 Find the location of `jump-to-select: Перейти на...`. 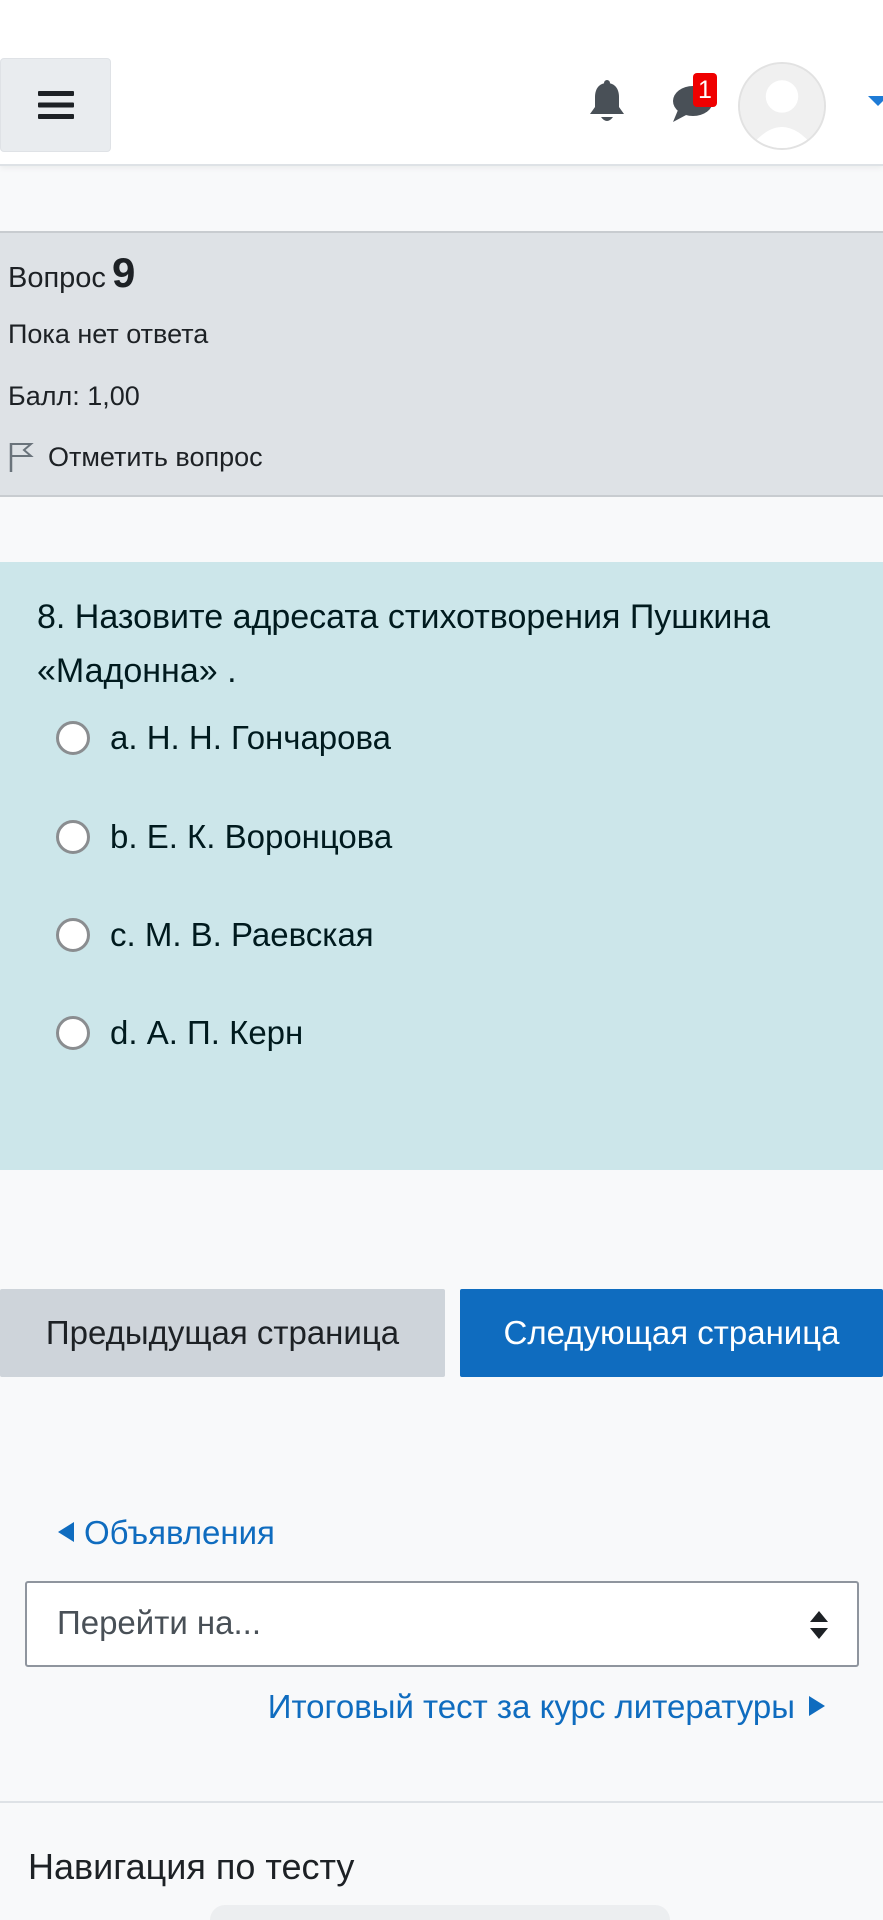

jump-to-select: Перейти на... is located at coordinates (442, 1624).